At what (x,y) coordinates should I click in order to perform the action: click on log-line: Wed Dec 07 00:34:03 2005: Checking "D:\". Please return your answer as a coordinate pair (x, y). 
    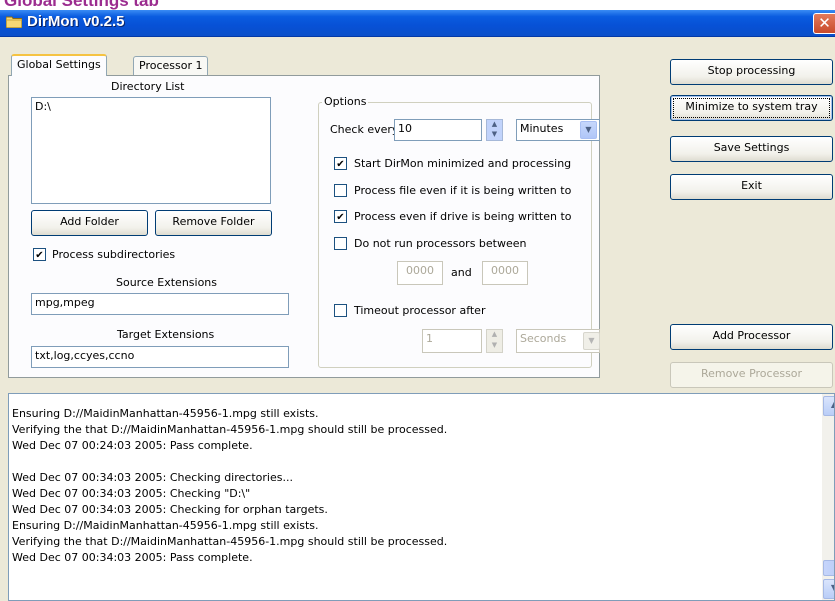
    Looking at the image, I should click on (131, 493).